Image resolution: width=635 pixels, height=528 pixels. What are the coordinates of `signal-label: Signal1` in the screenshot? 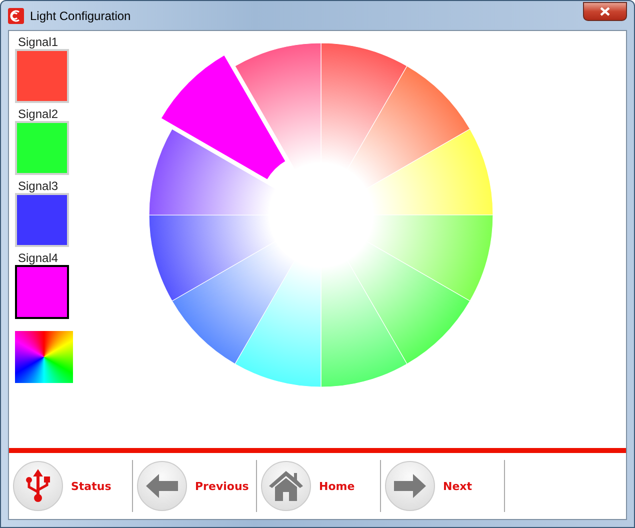 It's located at (39, 42).